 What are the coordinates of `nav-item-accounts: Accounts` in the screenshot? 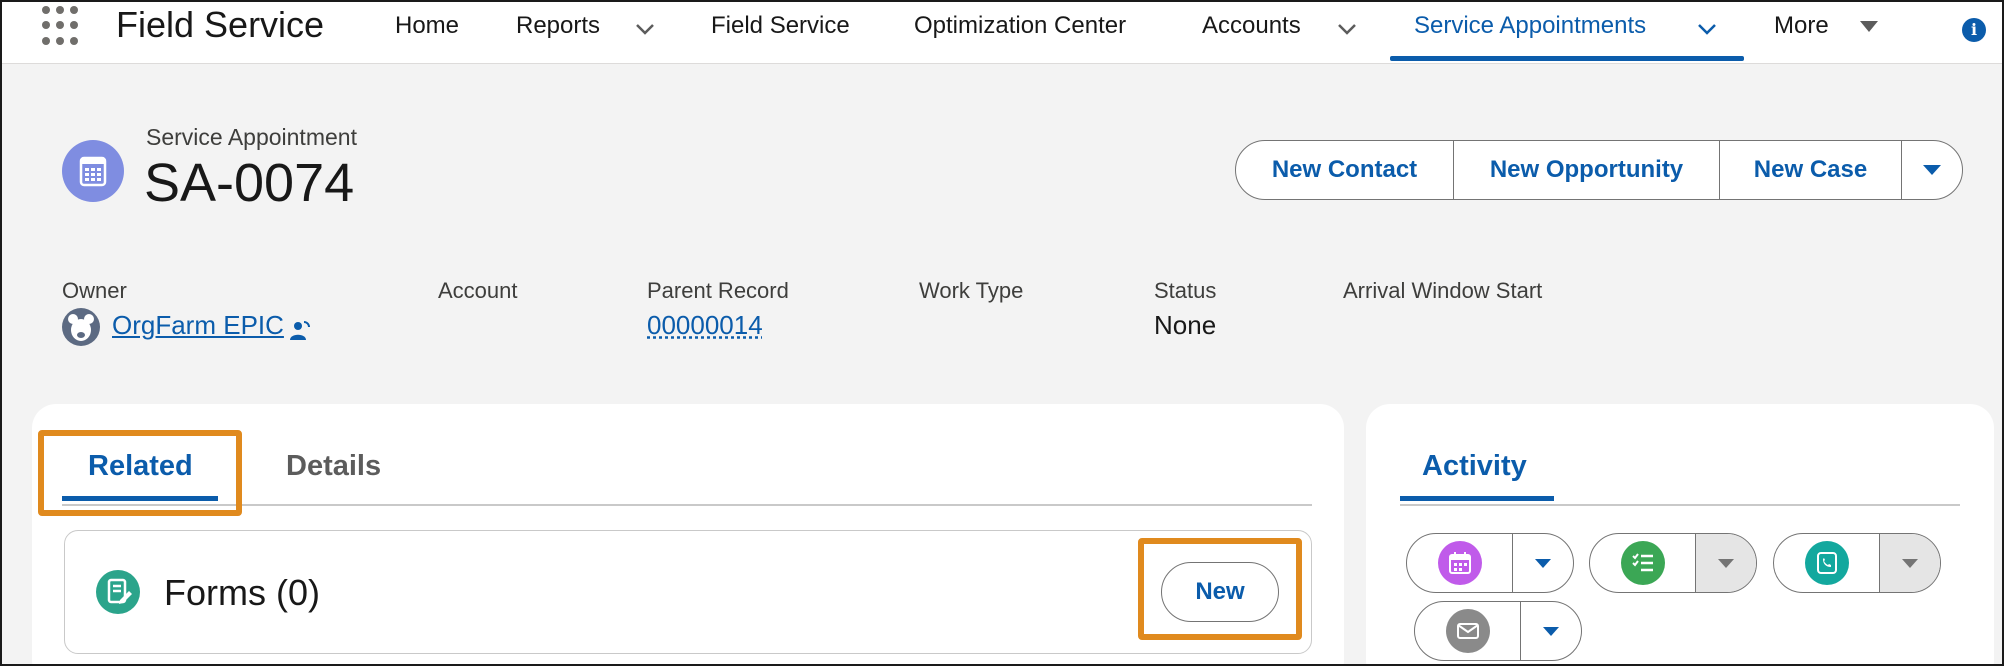 It's located at (1251, 26).